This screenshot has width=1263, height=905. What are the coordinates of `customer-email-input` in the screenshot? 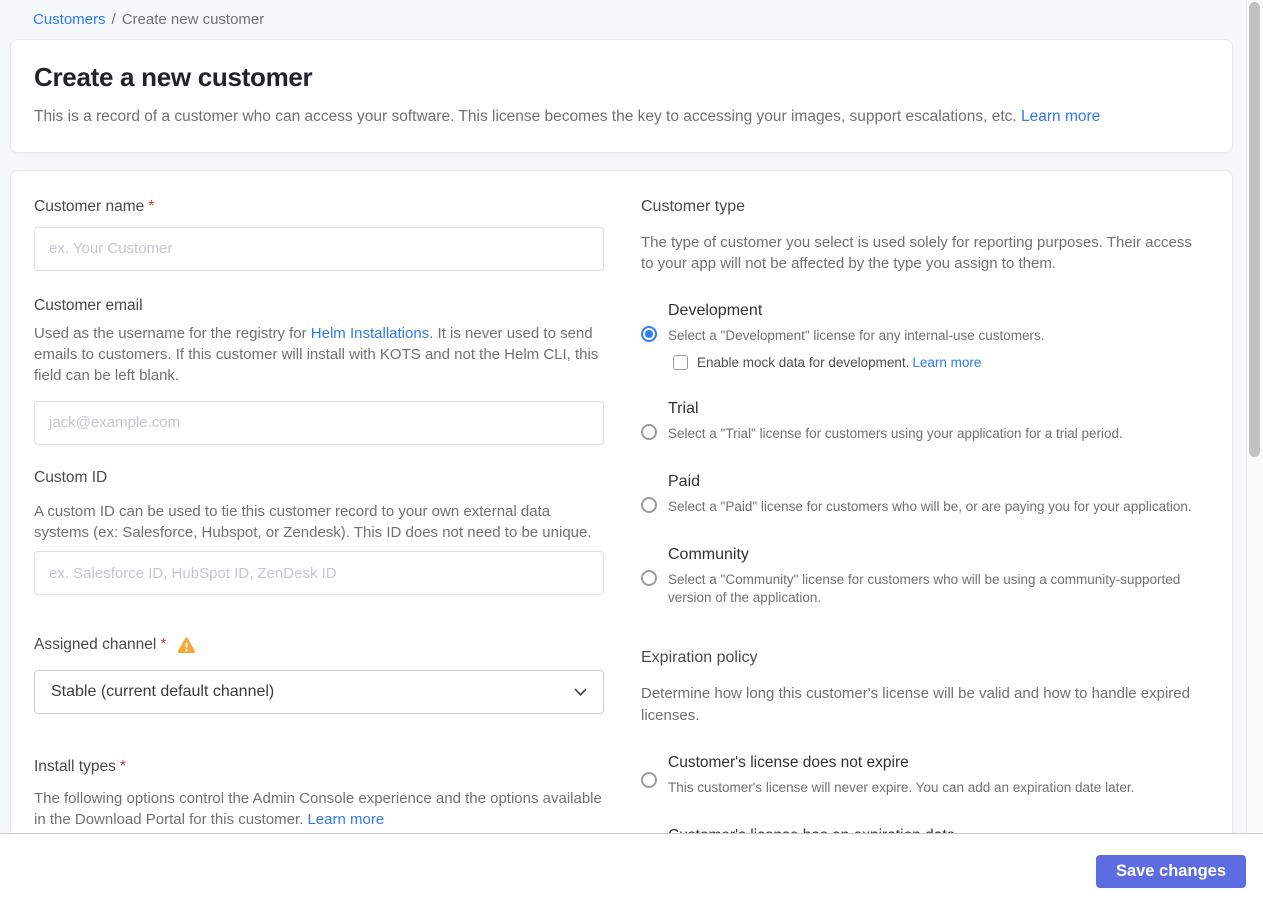 It's located at (319, 422).